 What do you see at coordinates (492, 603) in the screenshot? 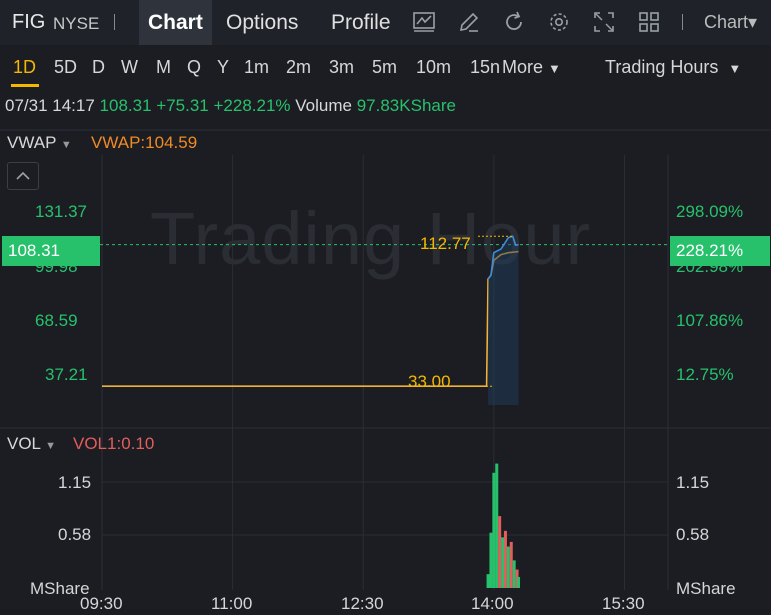
I see `x-tick: 14:00` at bounding box center [492, 603].